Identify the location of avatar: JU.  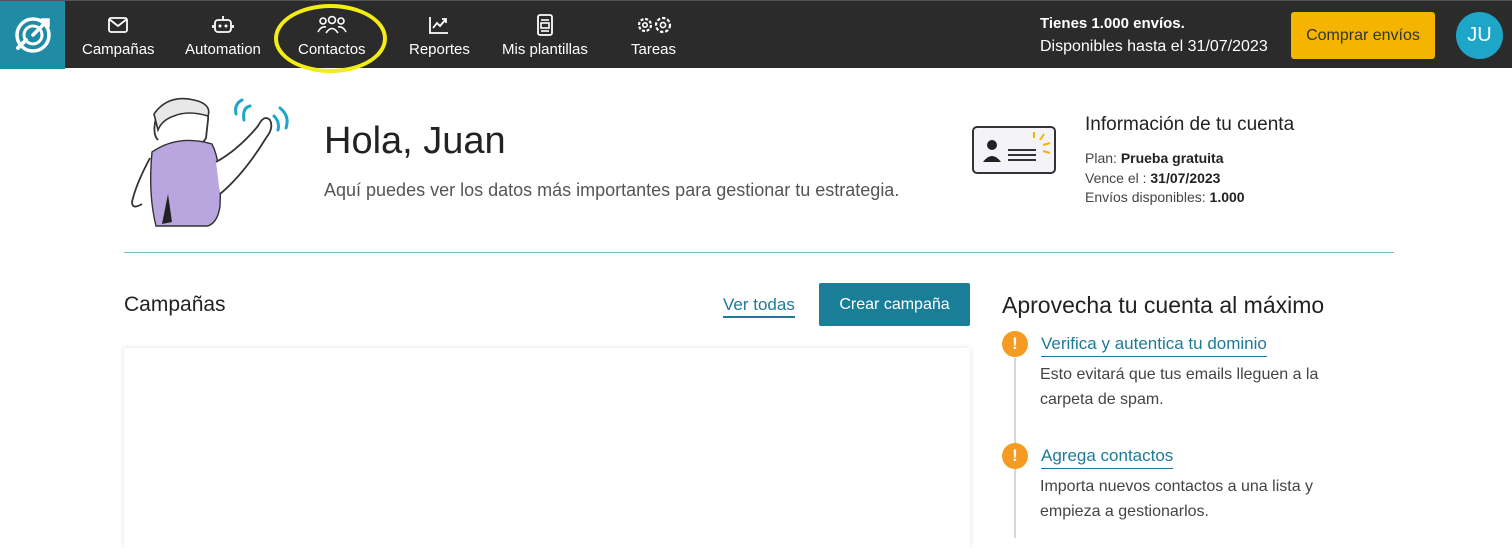
(1479, 35).